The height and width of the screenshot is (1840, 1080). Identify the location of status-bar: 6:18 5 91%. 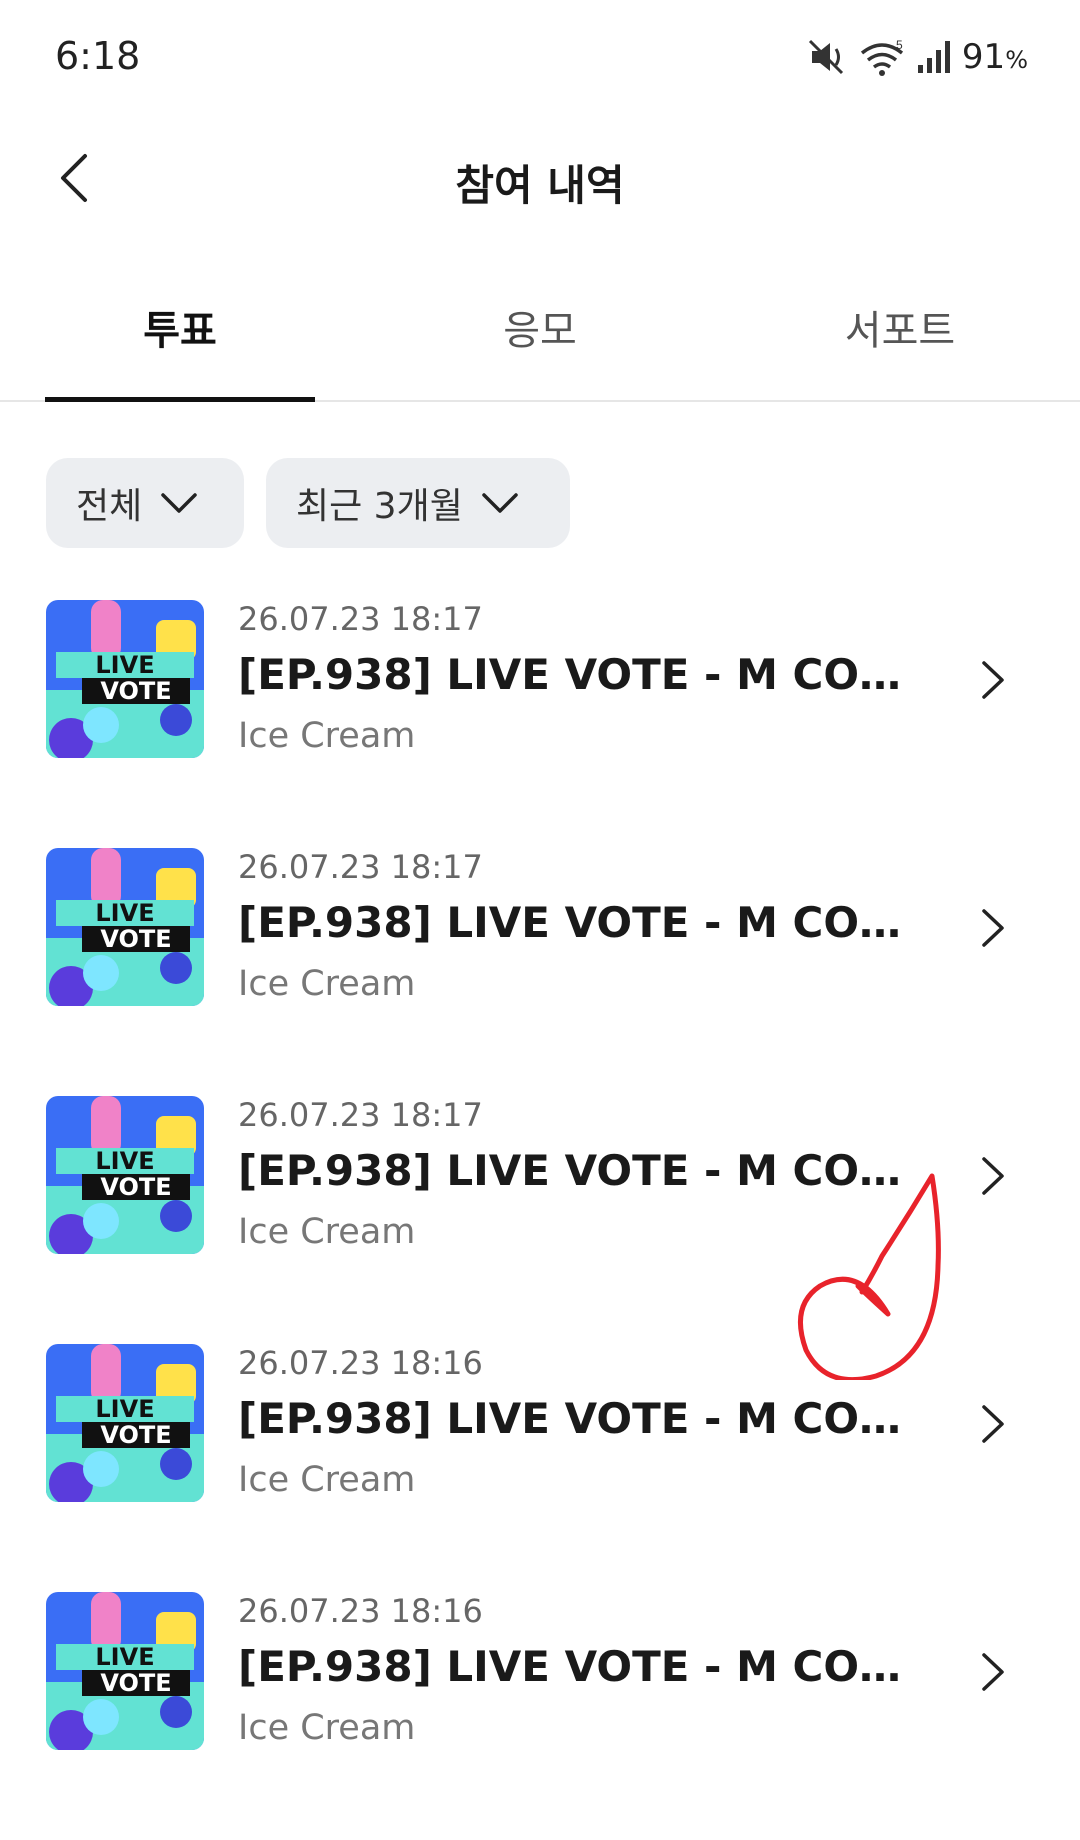
(540, 55).